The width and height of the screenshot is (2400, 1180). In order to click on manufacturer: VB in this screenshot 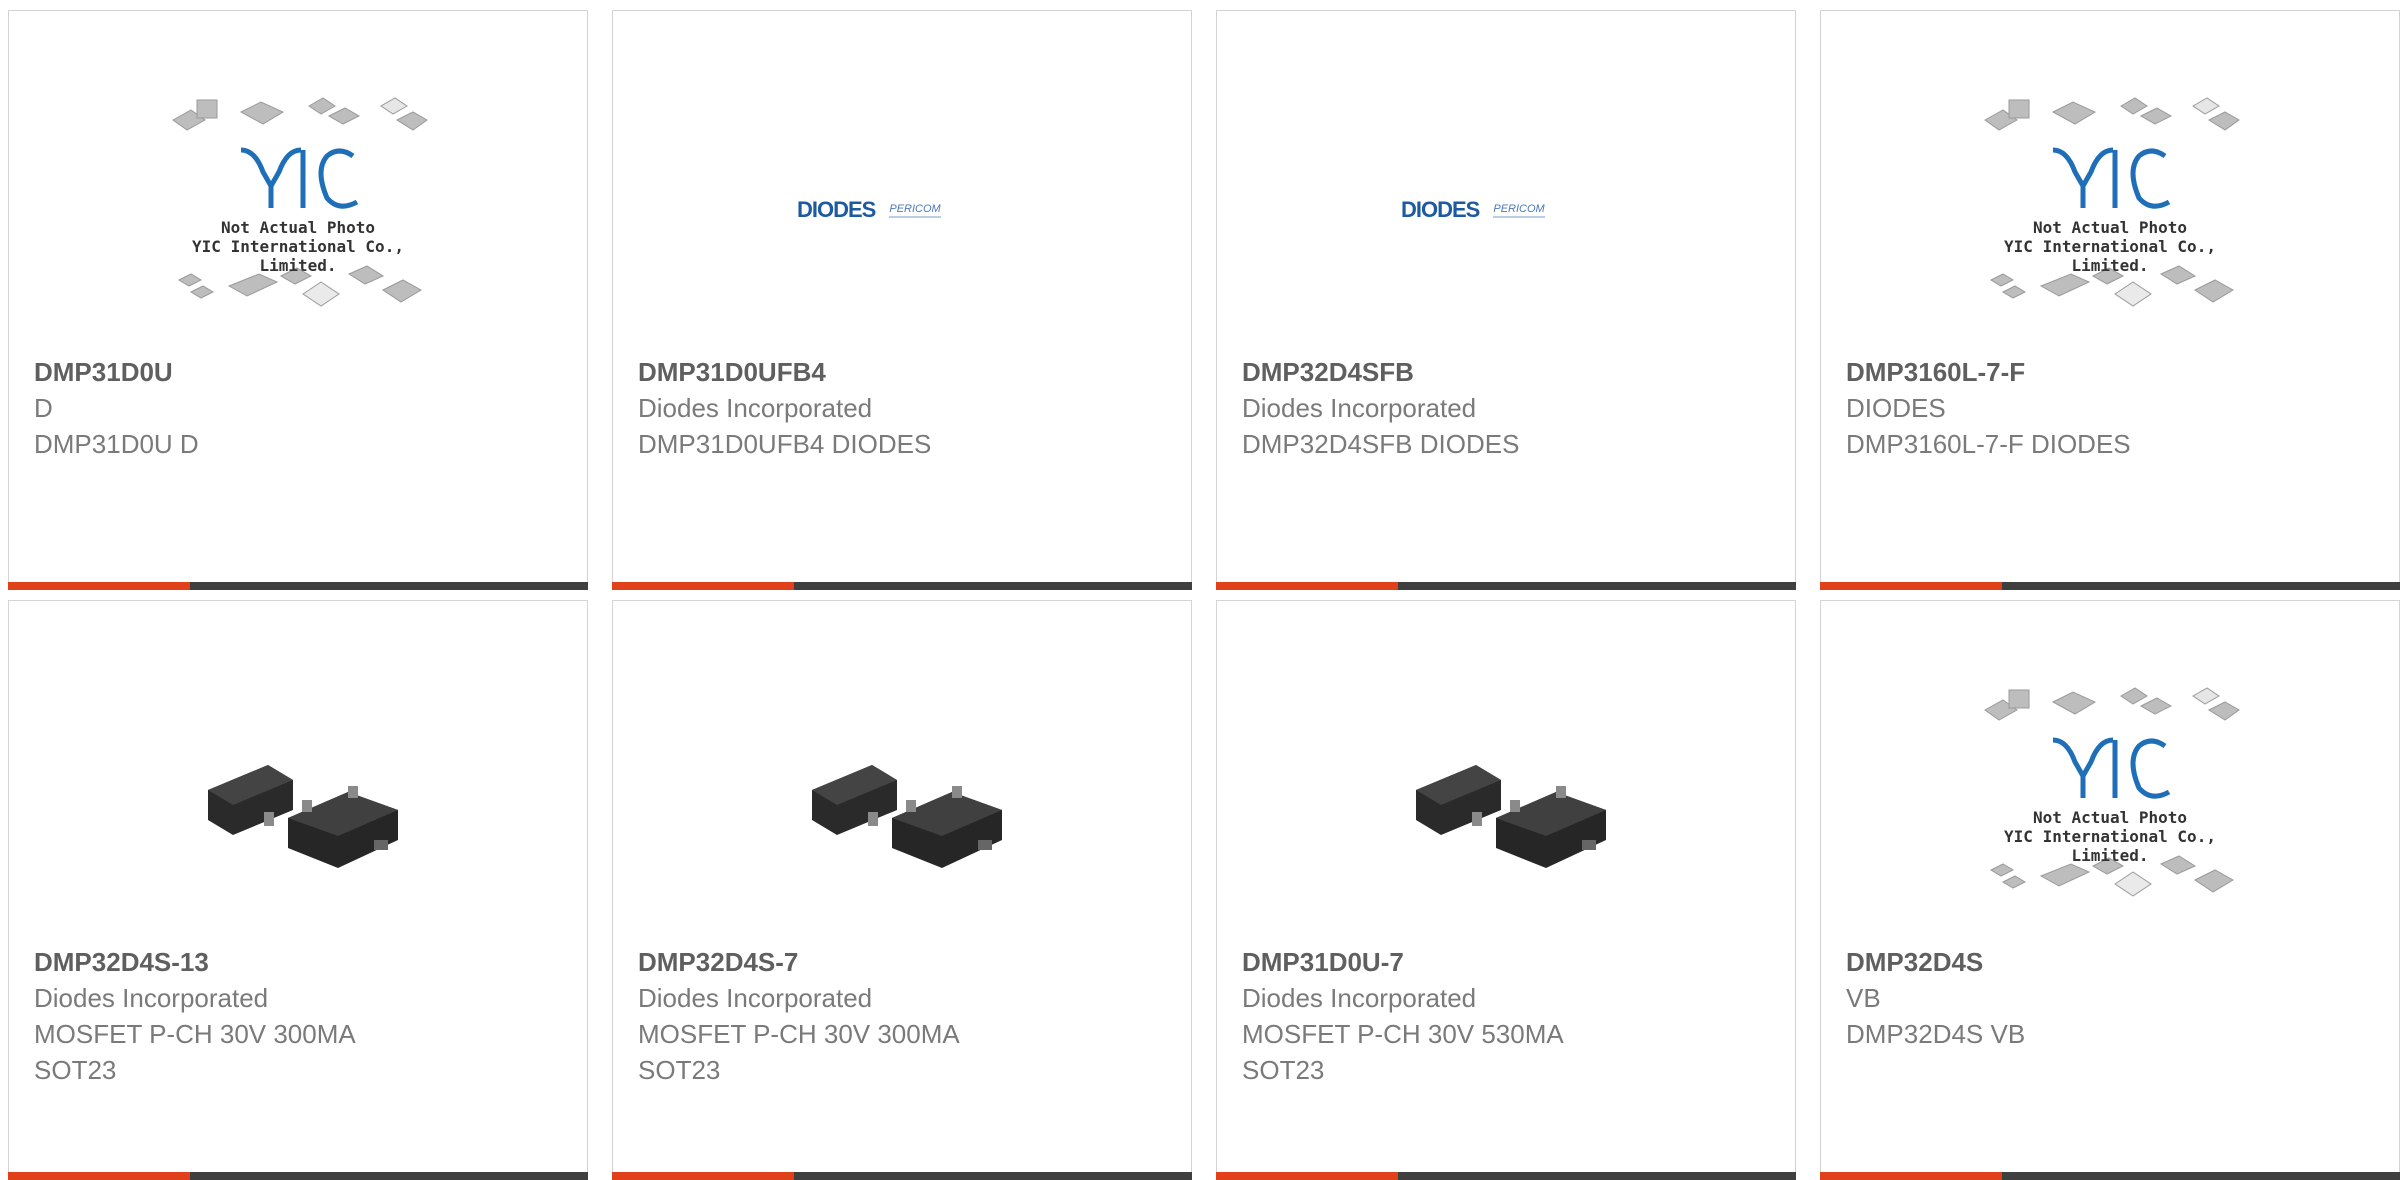, I will do `click(1863, 998)`.